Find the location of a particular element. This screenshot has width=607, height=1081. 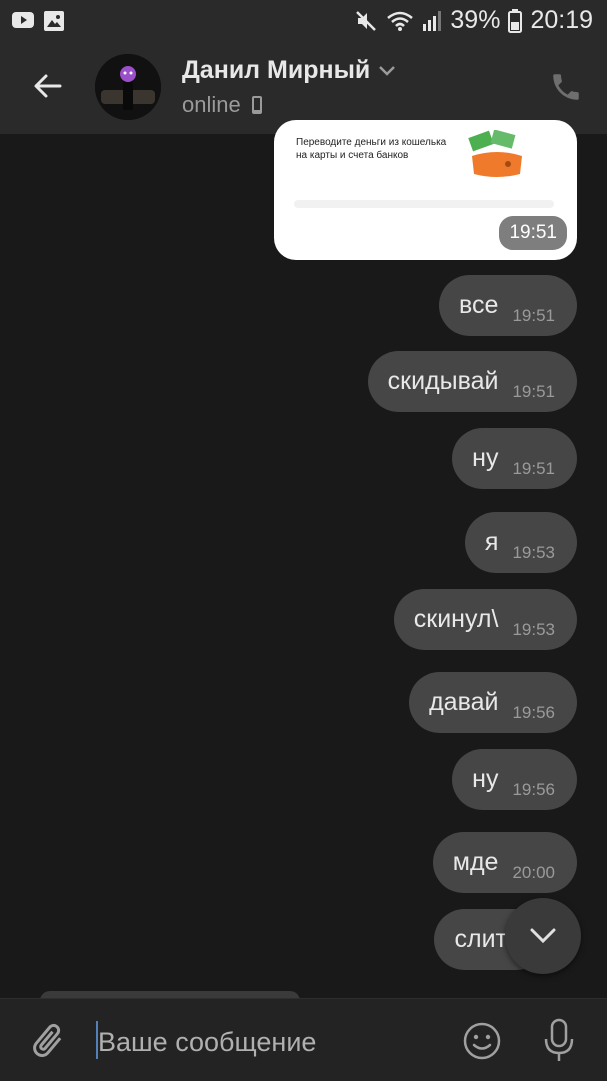

message-text: я is located at coordinates (491, 542).